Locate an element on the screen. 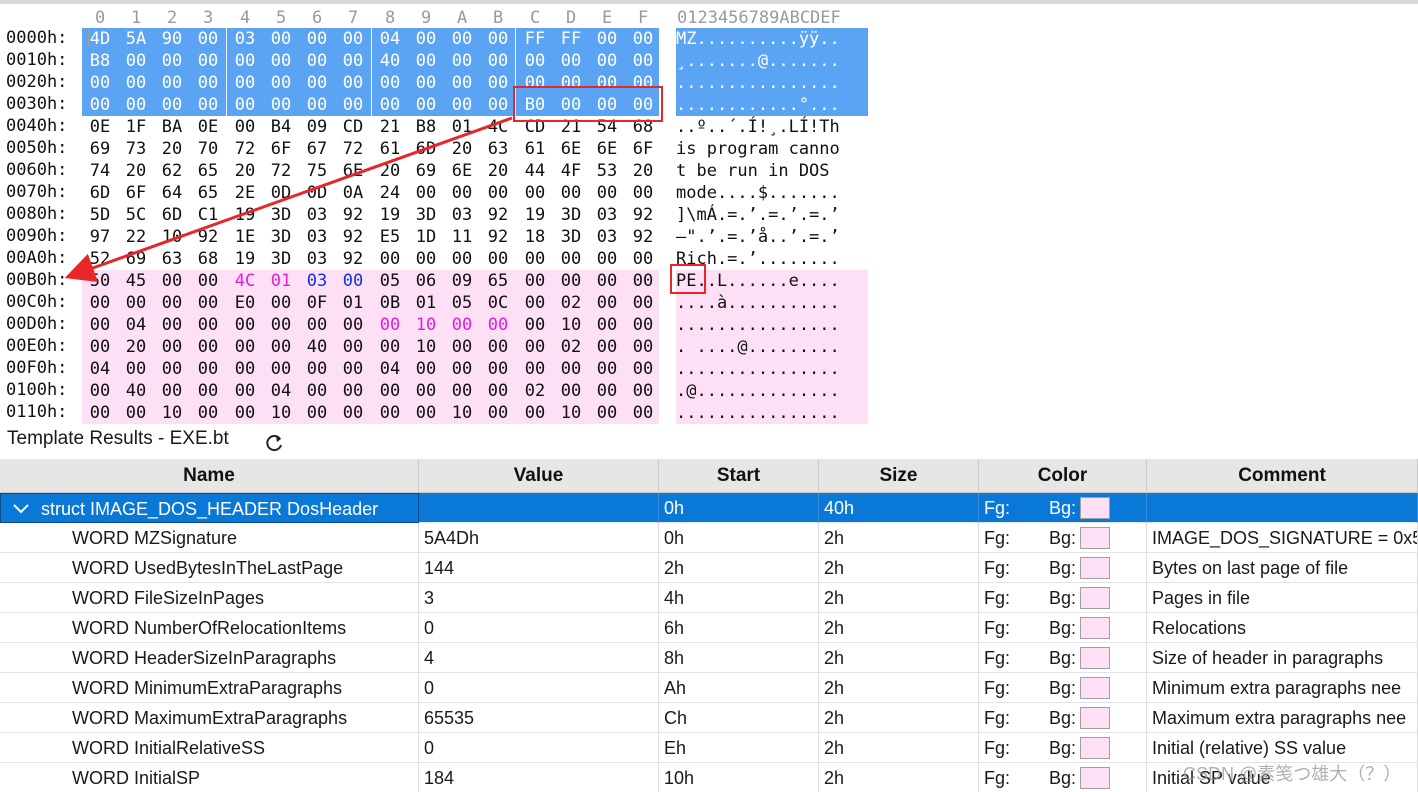 The width and height of the screenshot is (1418, 792). hex-byte: 2E is located at coordinates (245, 193).